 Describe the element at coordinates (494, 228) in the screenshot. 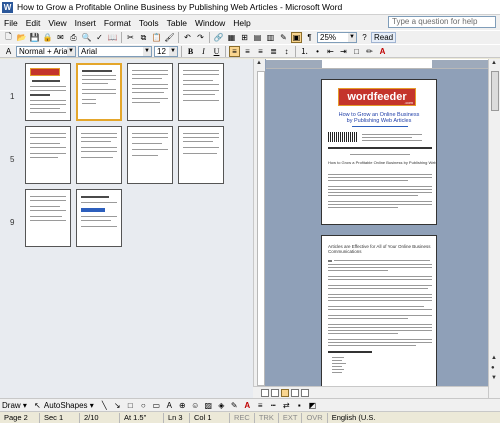

I see `document-scrollbar: ▲ ▲ ● ▼` at that location.